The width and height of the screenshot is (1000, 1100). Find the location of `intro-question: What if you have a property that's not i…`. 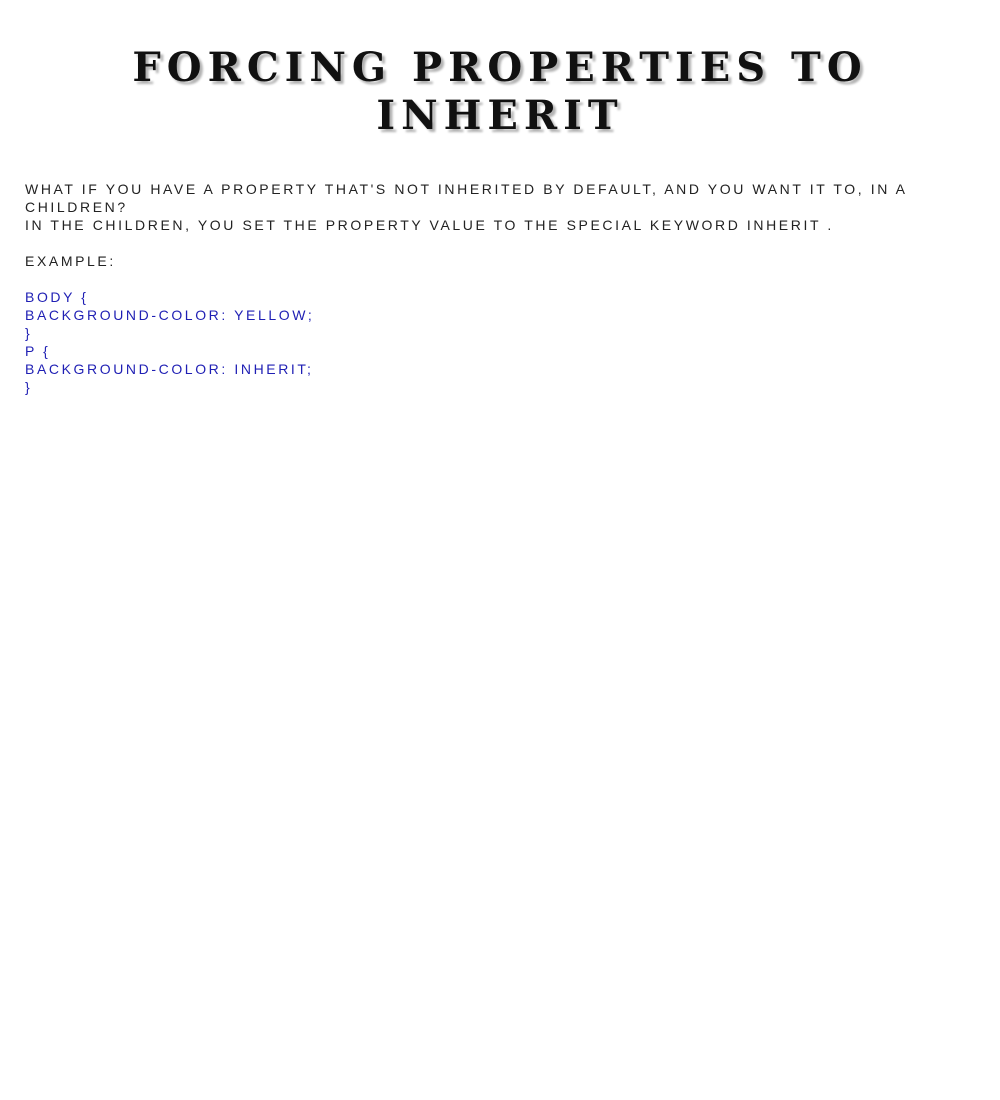

intro-question: What if you have a property that's not i… is located at coordinates (466, 198).